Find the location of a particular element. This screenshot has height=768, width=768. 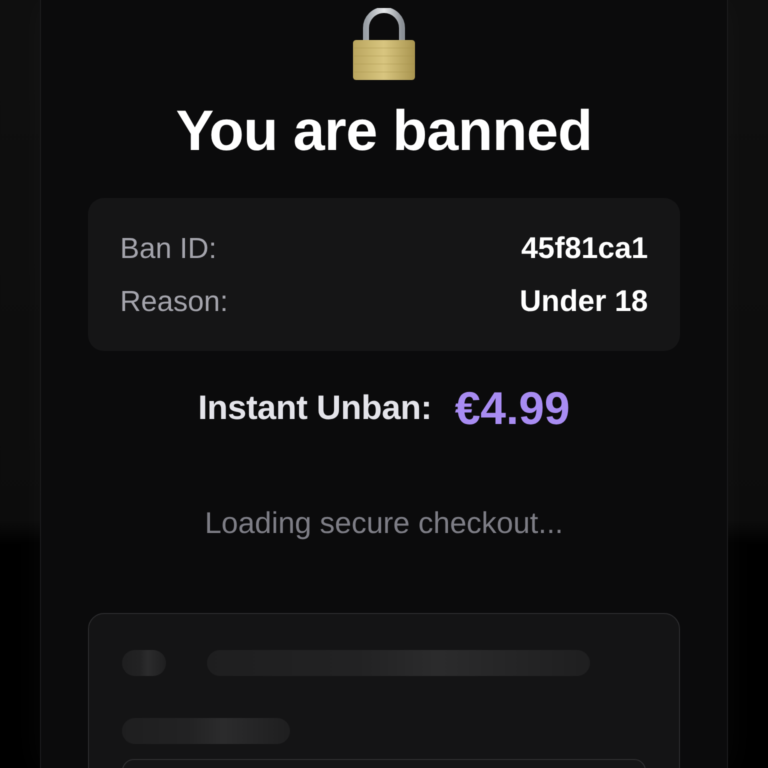

offer-label: Instant Unban: is located at coordinates (315, 408).